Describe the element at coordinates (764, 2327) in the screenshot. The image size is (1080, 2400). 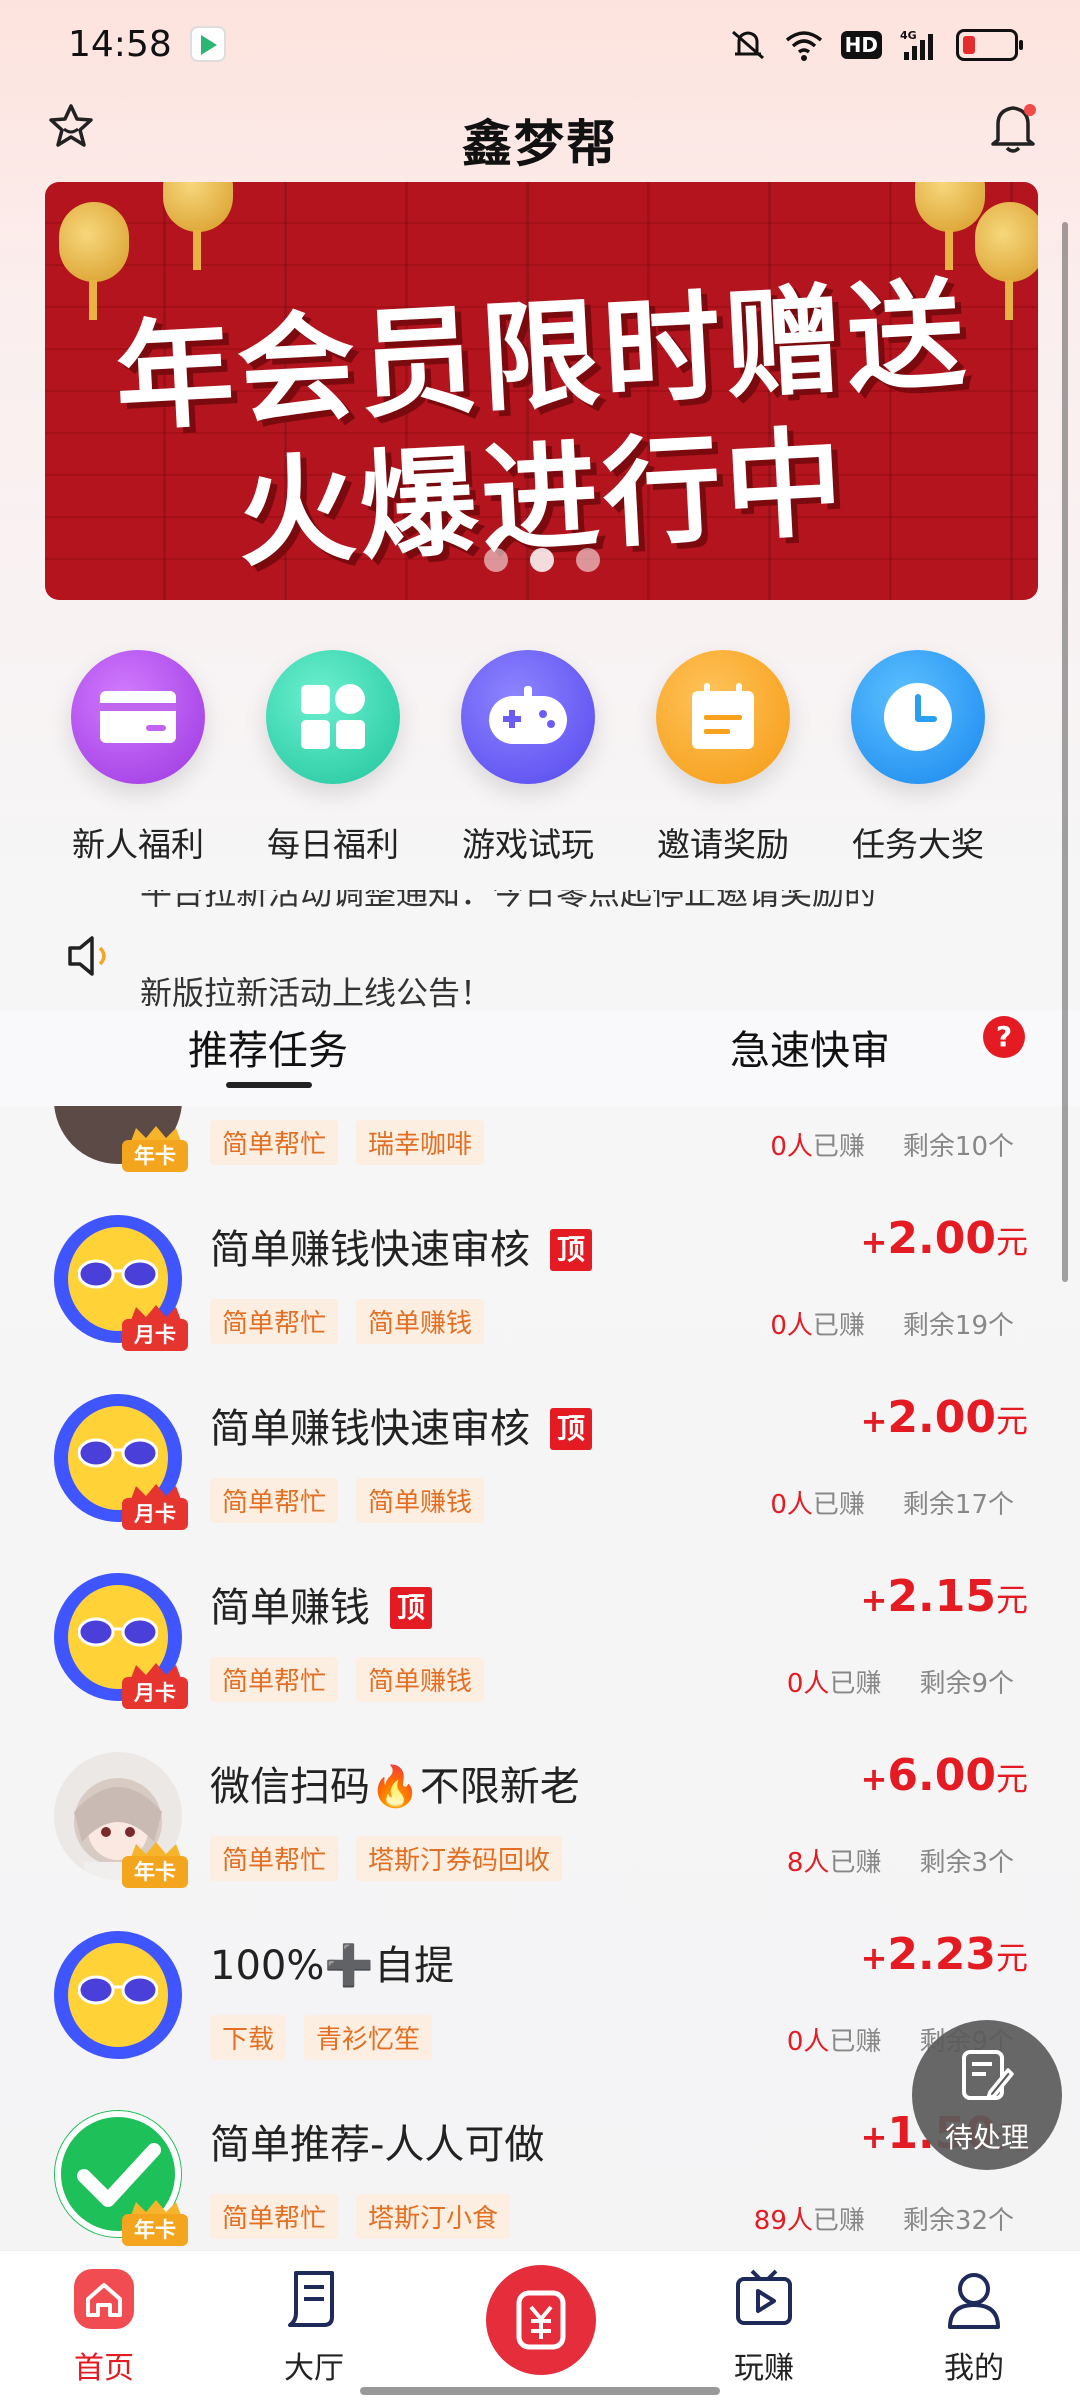
I see `nav-play-earn: 玩赚` at that location.